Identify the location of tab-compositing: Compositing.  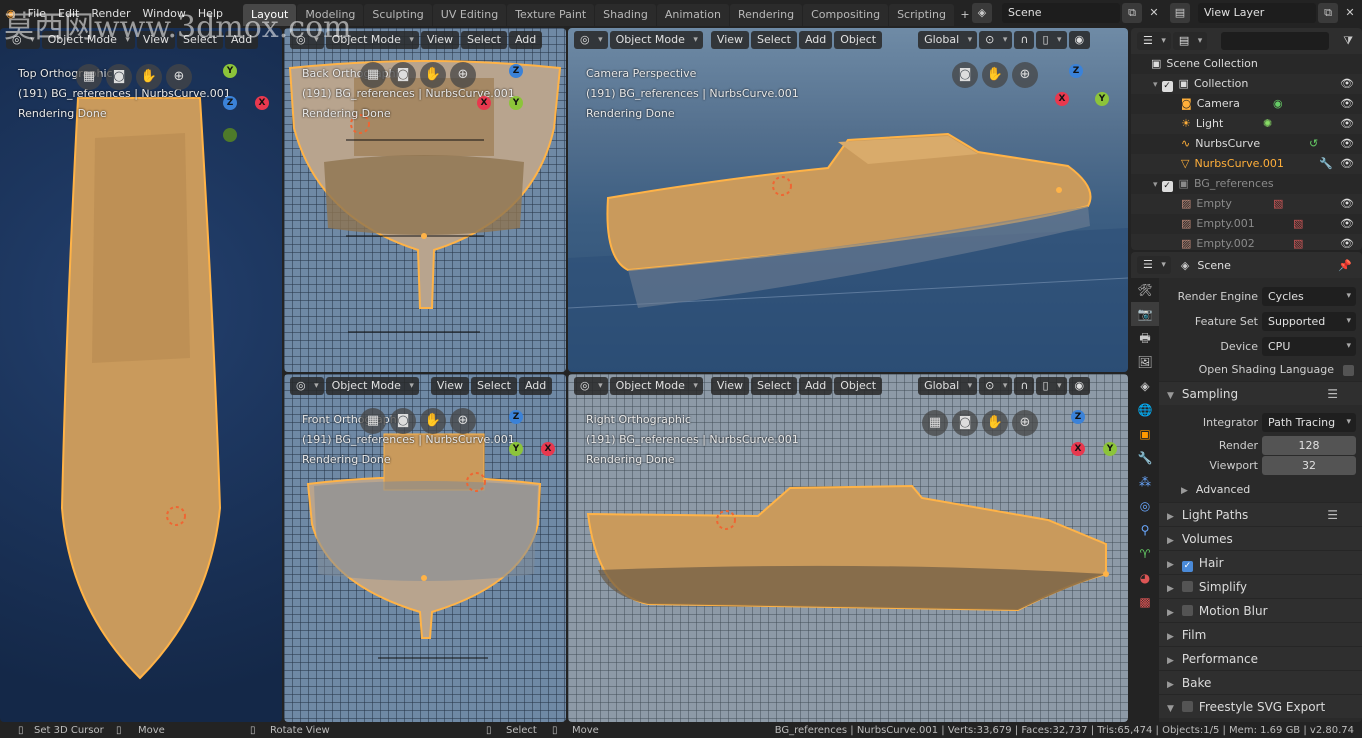
(846, 15).